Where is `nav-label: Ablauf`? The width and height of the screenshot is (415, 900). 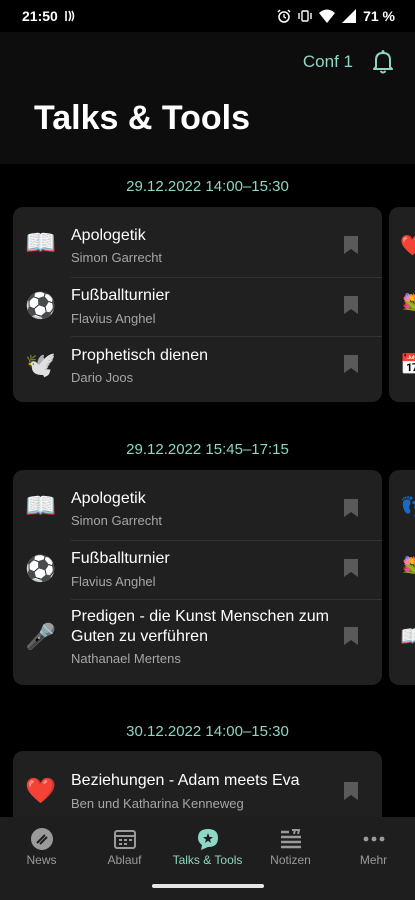 nav-label: Ablauf is located at coordinates (124, 860).